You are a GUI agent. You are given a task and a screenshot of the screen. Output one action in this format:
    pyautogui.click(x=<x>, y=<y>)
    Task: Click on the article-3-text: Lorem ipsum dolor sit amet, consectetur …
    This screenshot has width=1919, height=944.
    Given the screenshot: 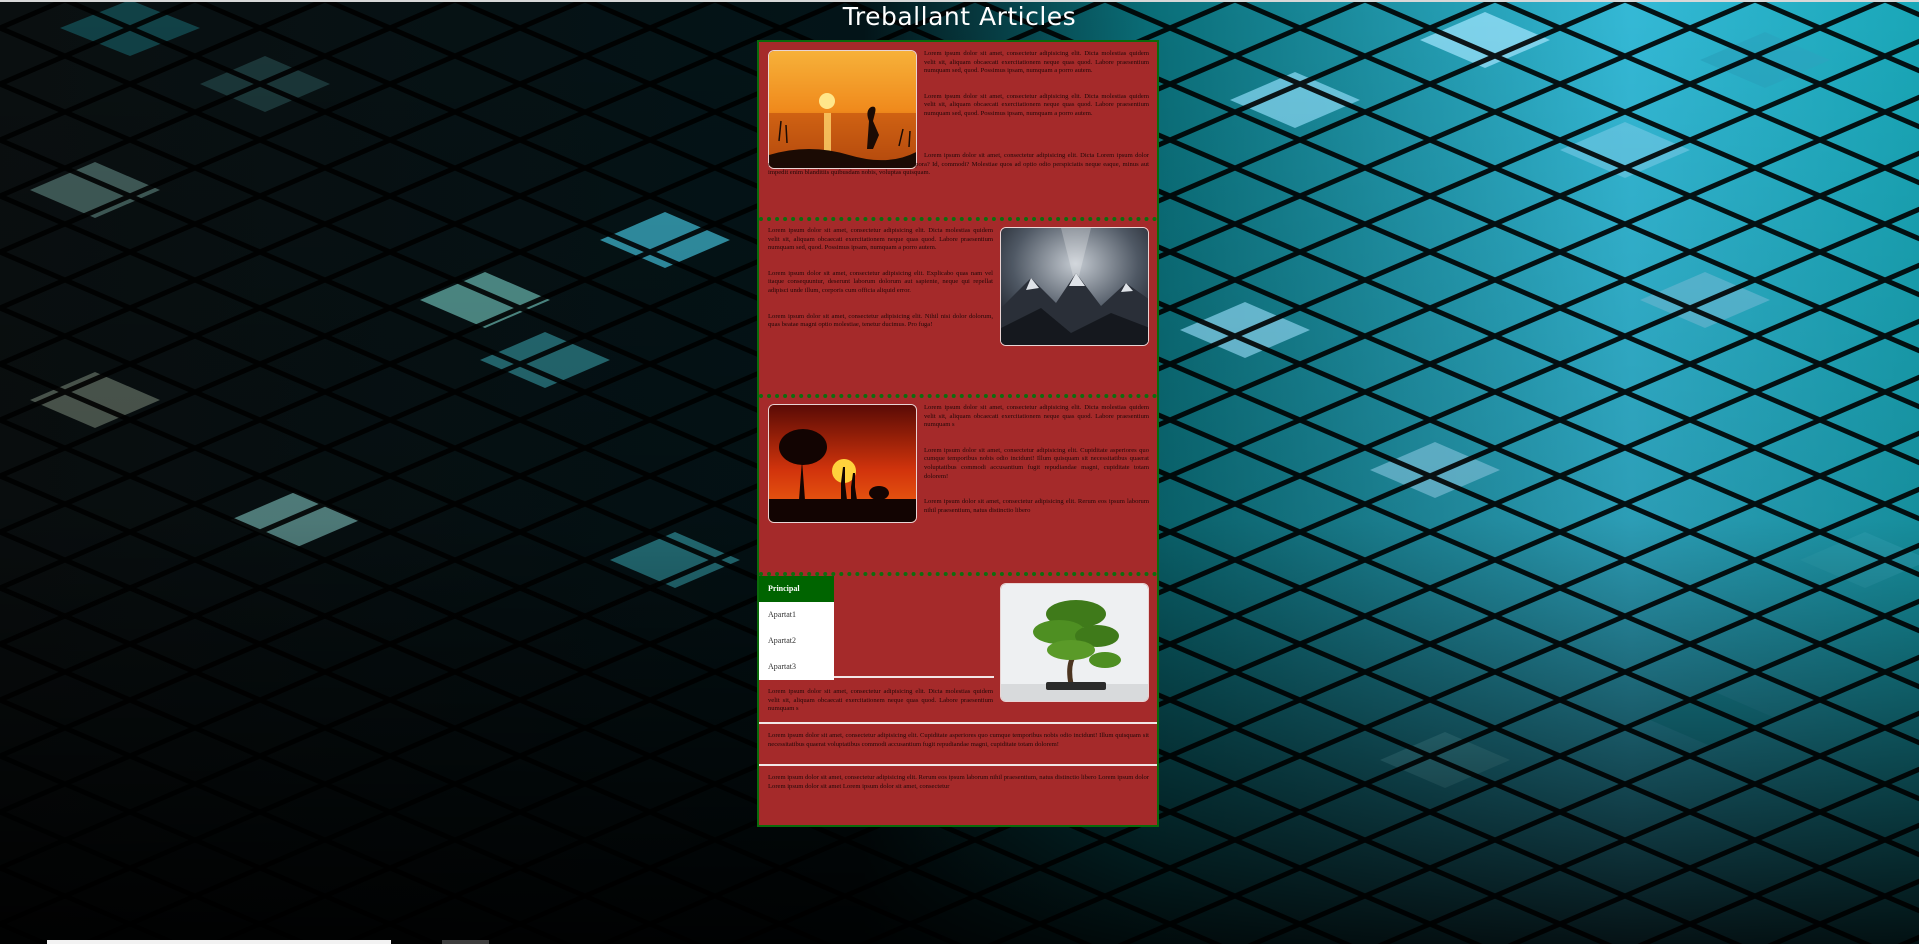 What is the action you would take?
    pyautogui.click(x=1036, y=468)
    